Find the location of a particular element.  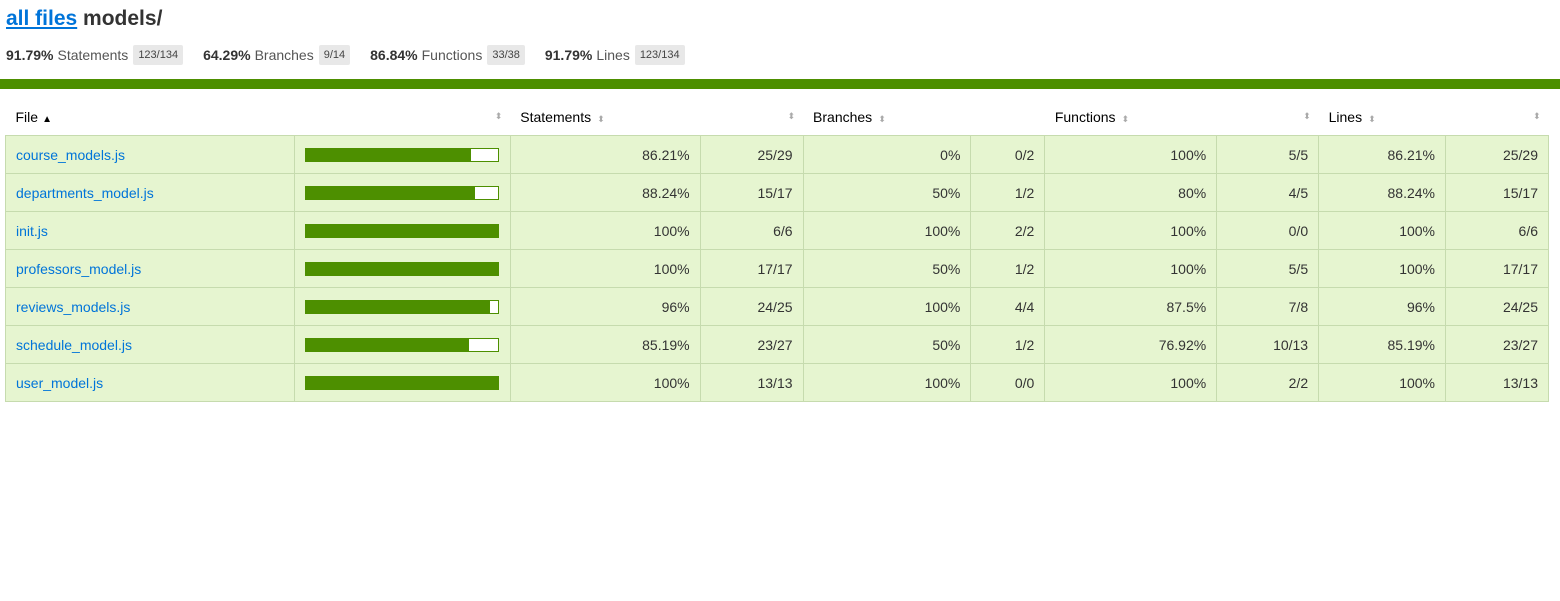

file-cell: departments_model.js is located at coordinates (150, 192).